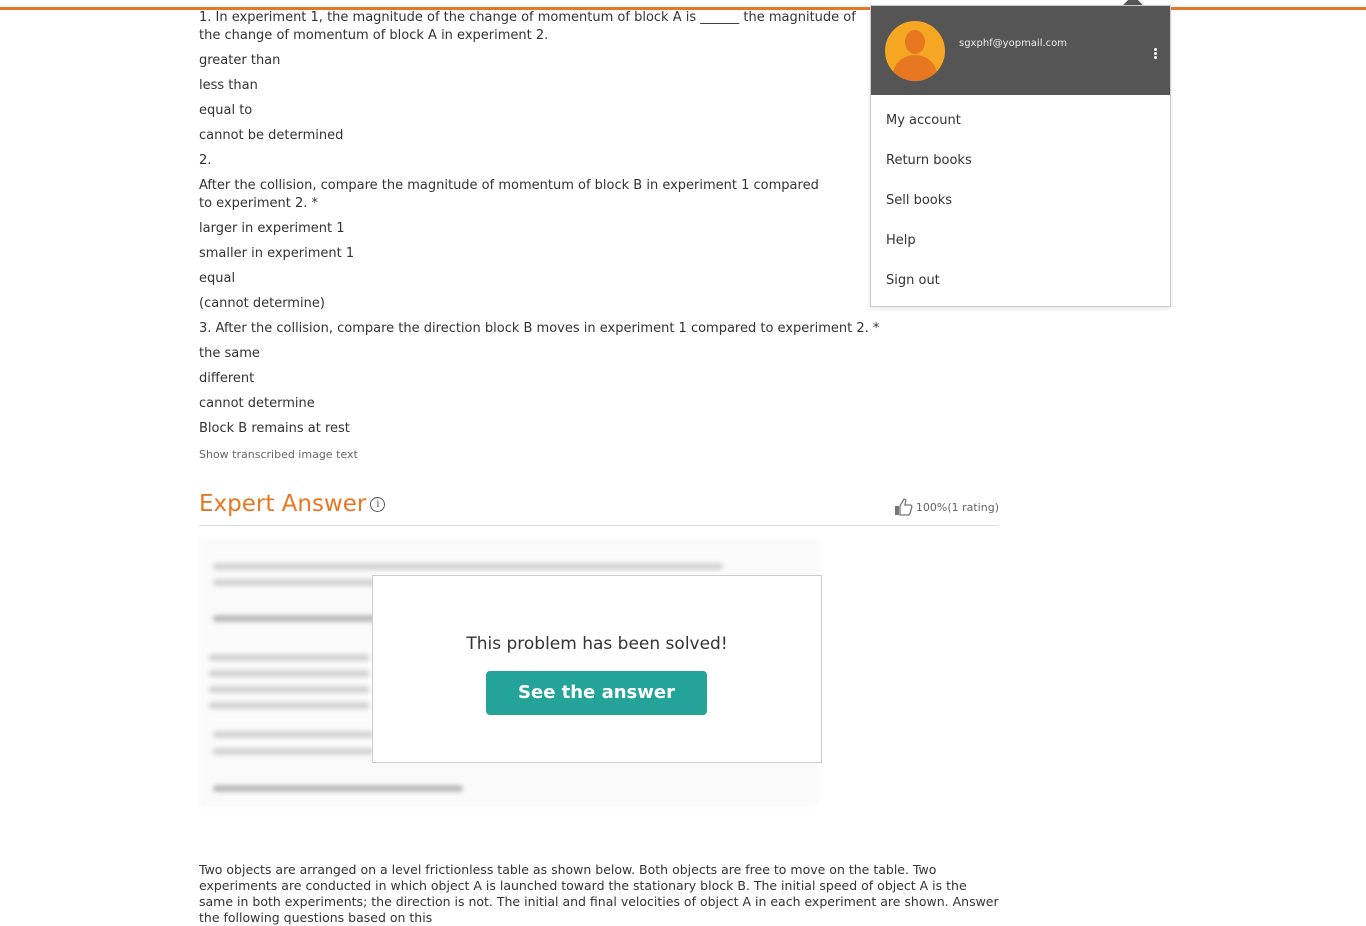 The width and height of the screenshot is (1366, 926). What do you see at coordinates (597, 644) in the screenshot?
I see `solved-title: This problem has been solved!` at bounding box center [597, 644].